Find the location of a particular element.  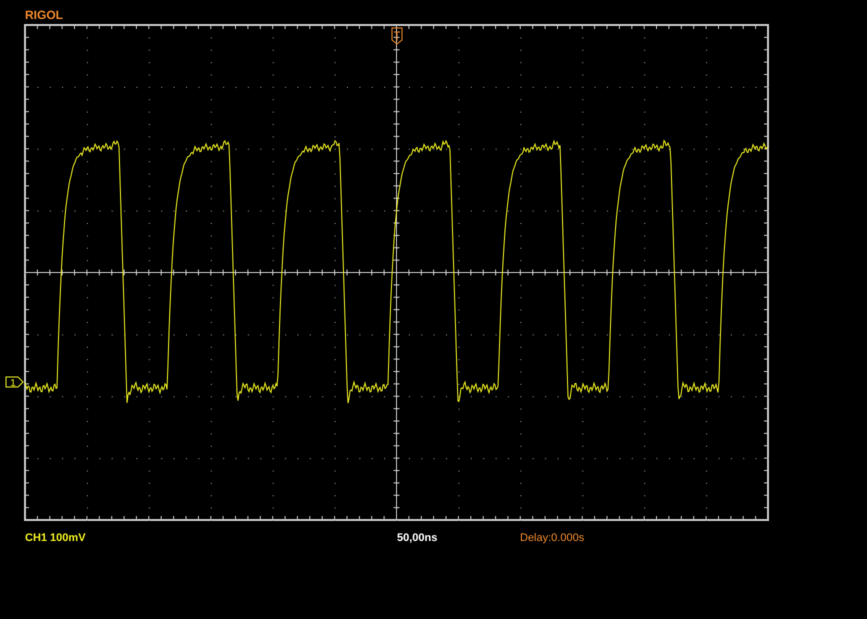

trigger-delay: Delay:0.000s is located at coordinates (552, 538).